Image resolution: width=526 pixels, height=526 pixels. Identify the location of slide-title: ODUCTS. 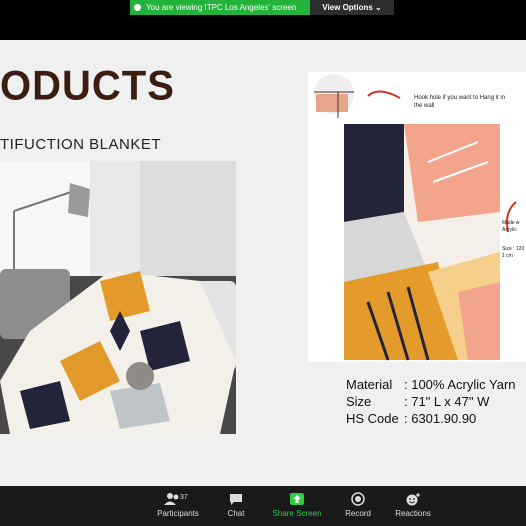
(87, 86).